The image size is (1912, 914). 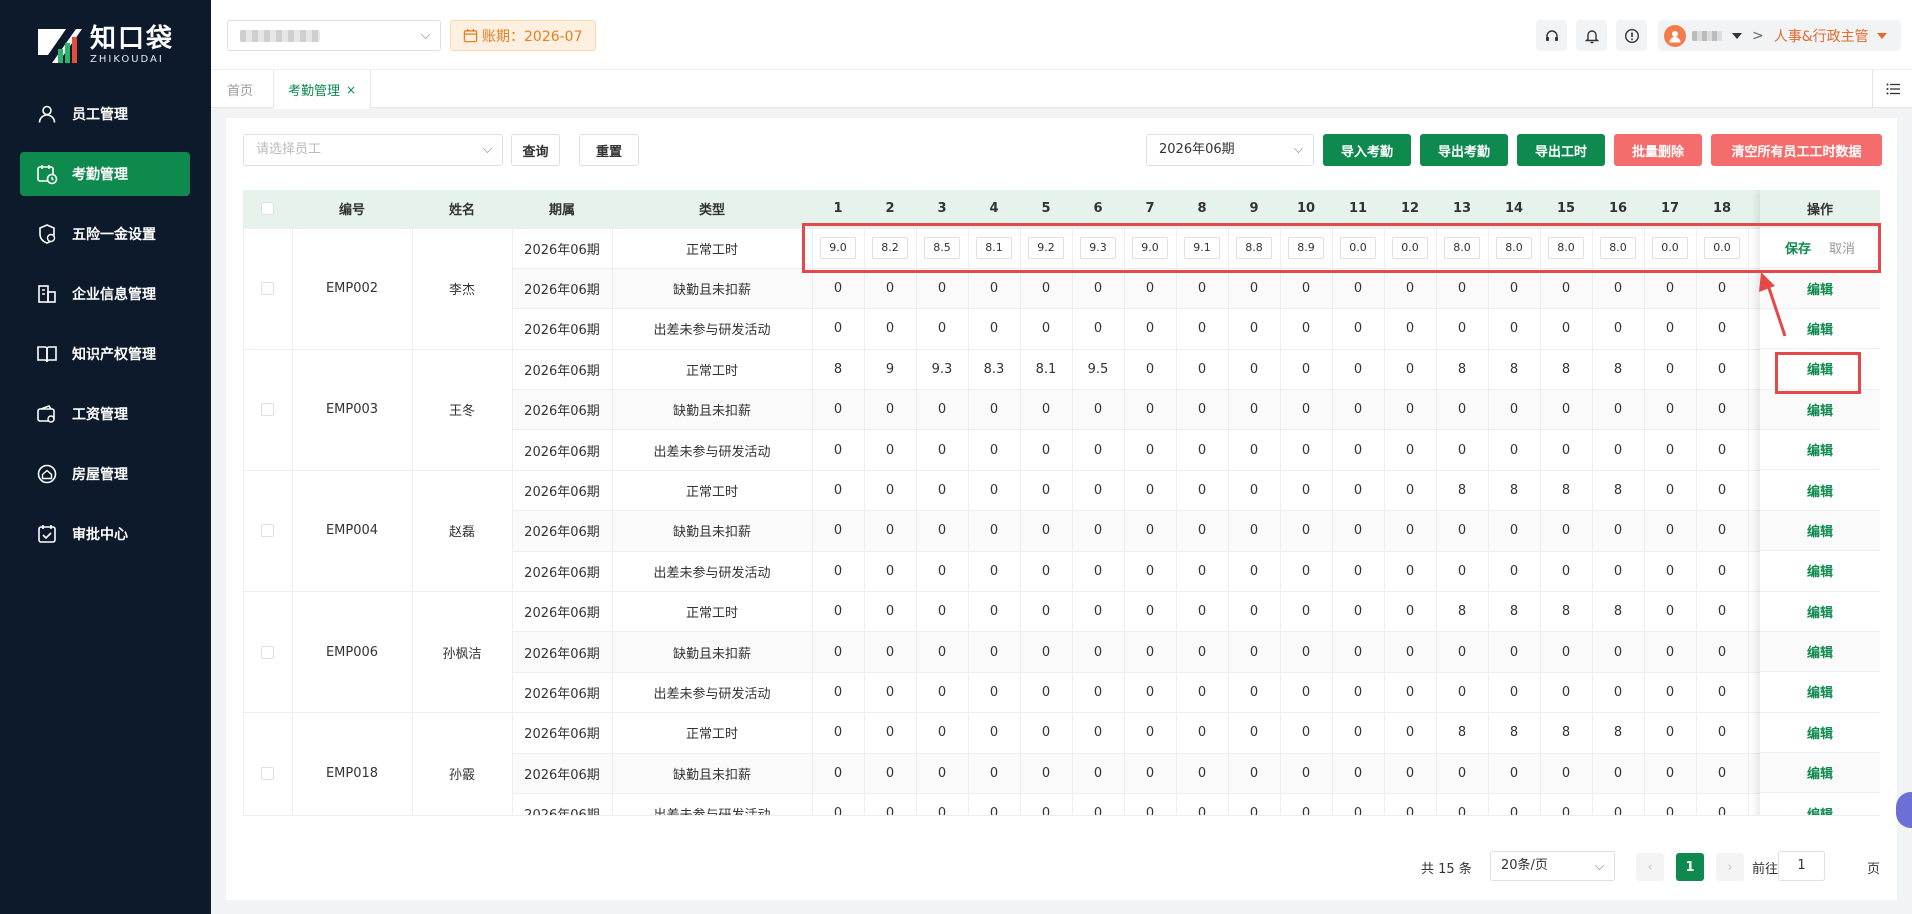 I want to click on accounting-period-badge: 账期：2026-07, so click(x=523, y=35).